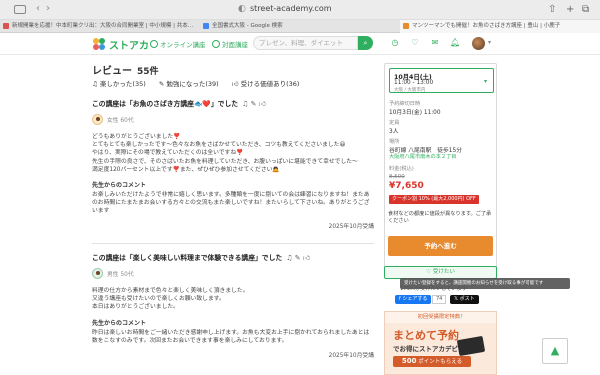 Image resolution: width=600 pixels, height=375 pixels. I want to click on tab-overview-icon: ⧉, so click(585, 9).